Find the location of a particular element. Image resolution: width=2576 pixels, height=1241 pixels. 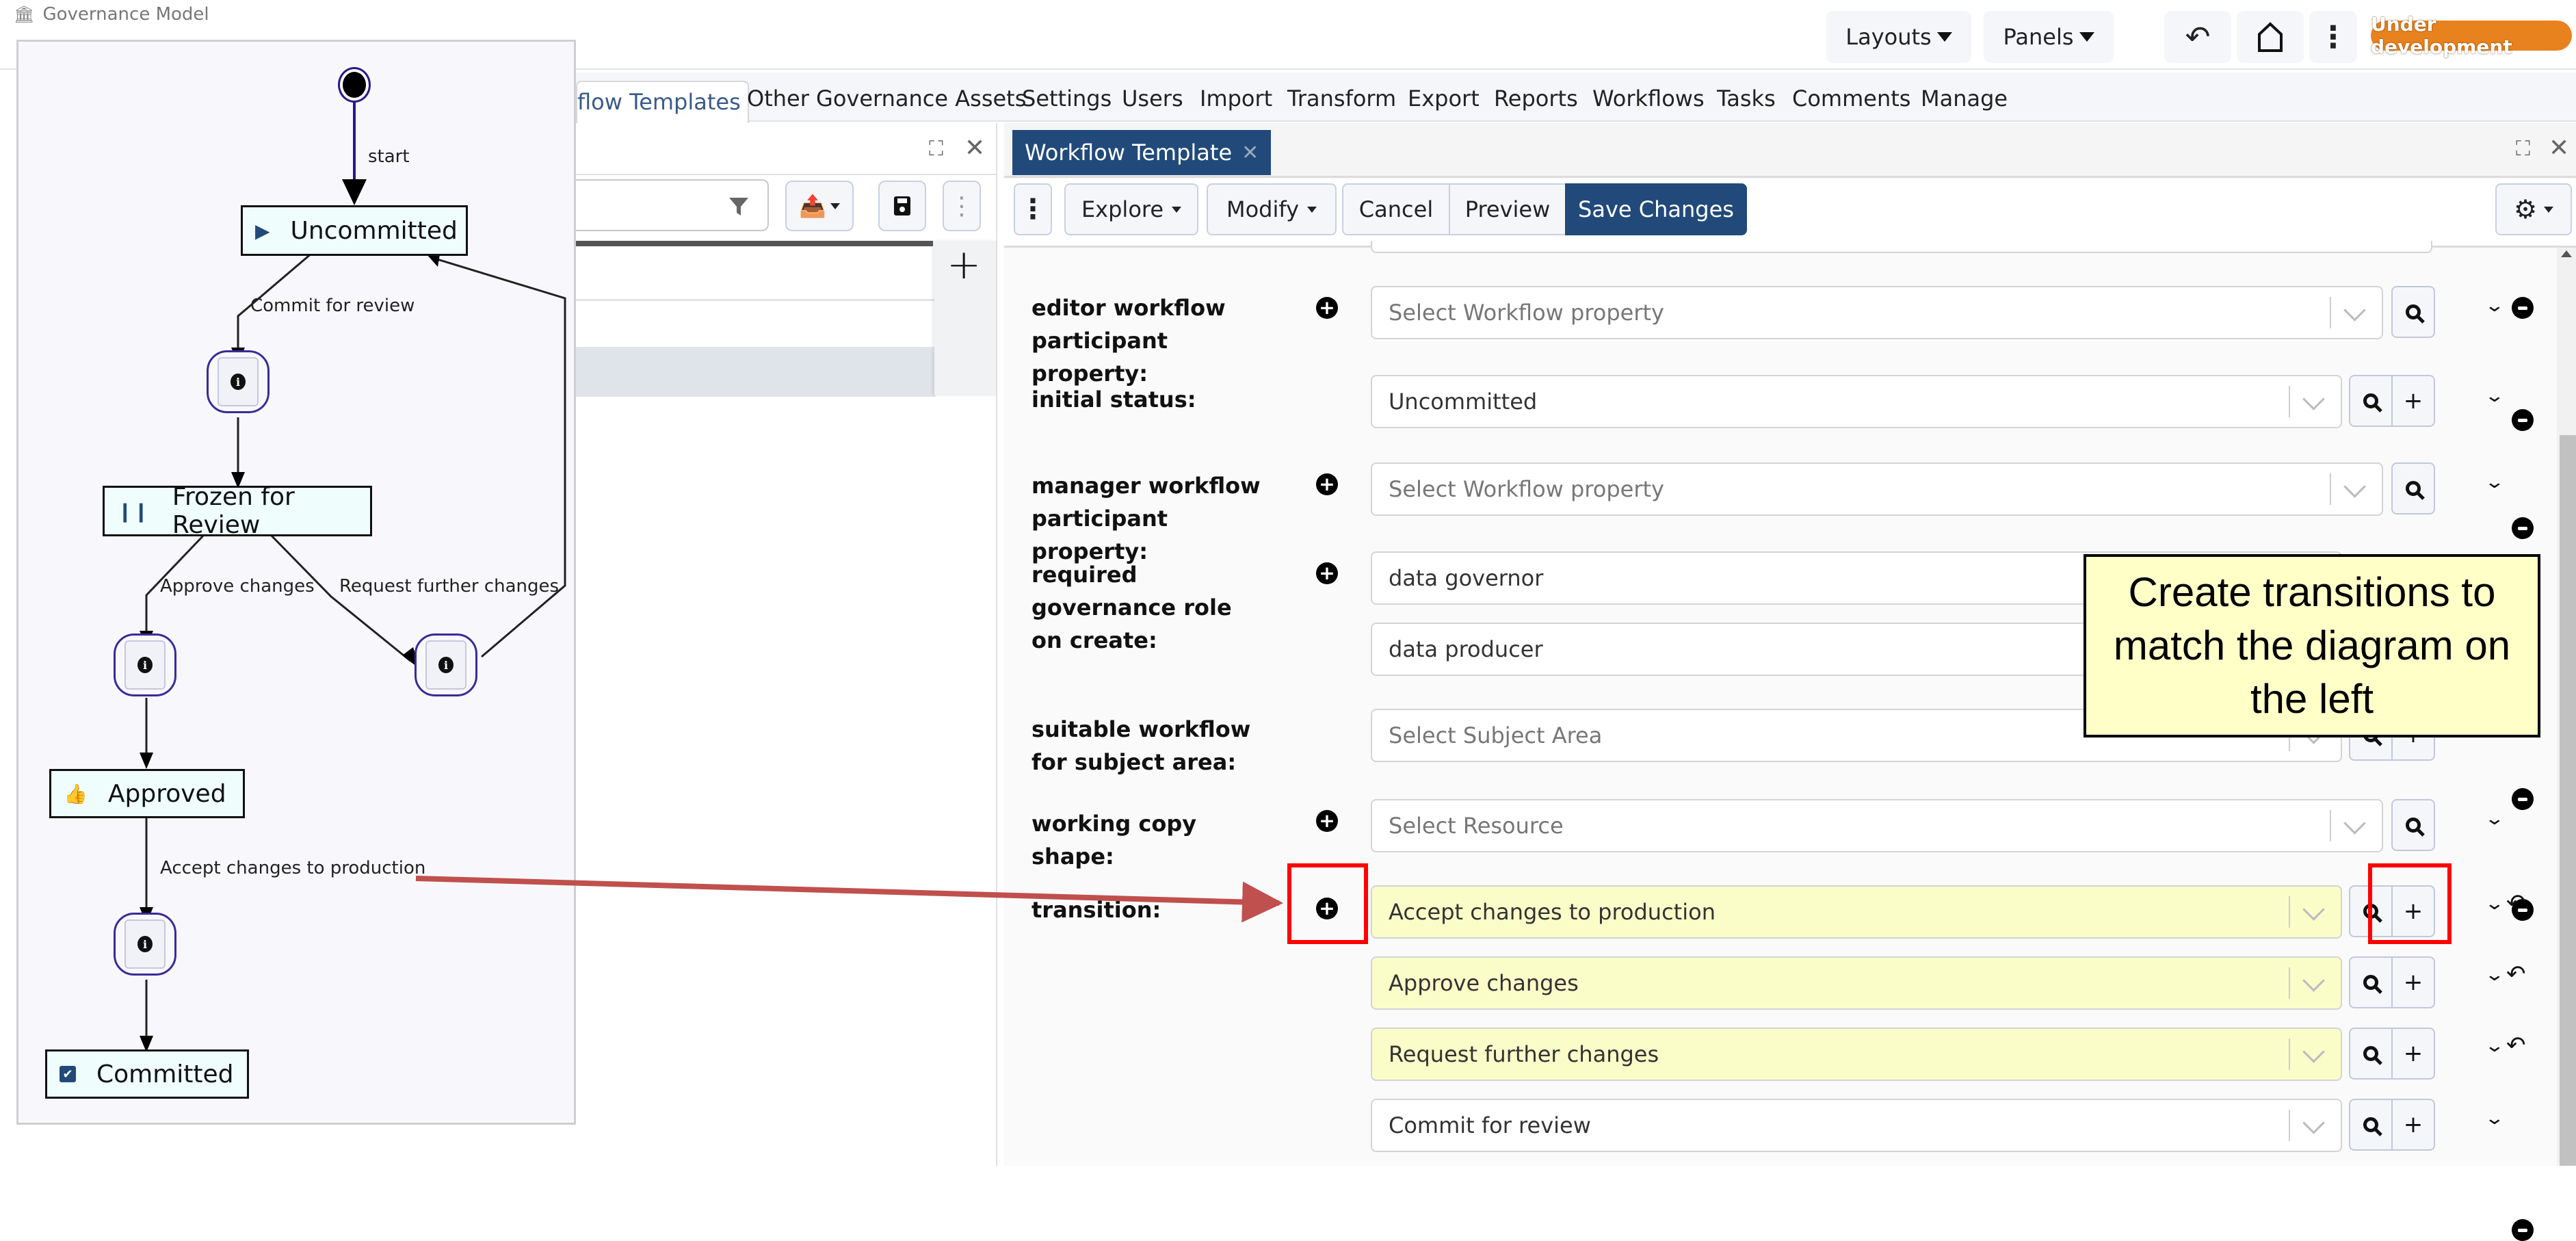

initial-status-select: Uncommitted is located at coordinates (1856, 401).